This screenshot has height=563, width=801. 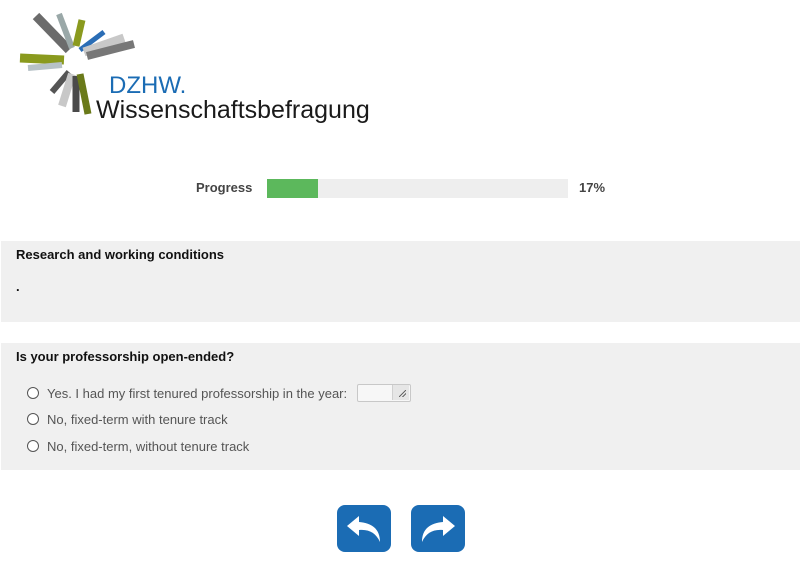 I want to click on progress-row: Progress 17%, so click(x=400, y=189).